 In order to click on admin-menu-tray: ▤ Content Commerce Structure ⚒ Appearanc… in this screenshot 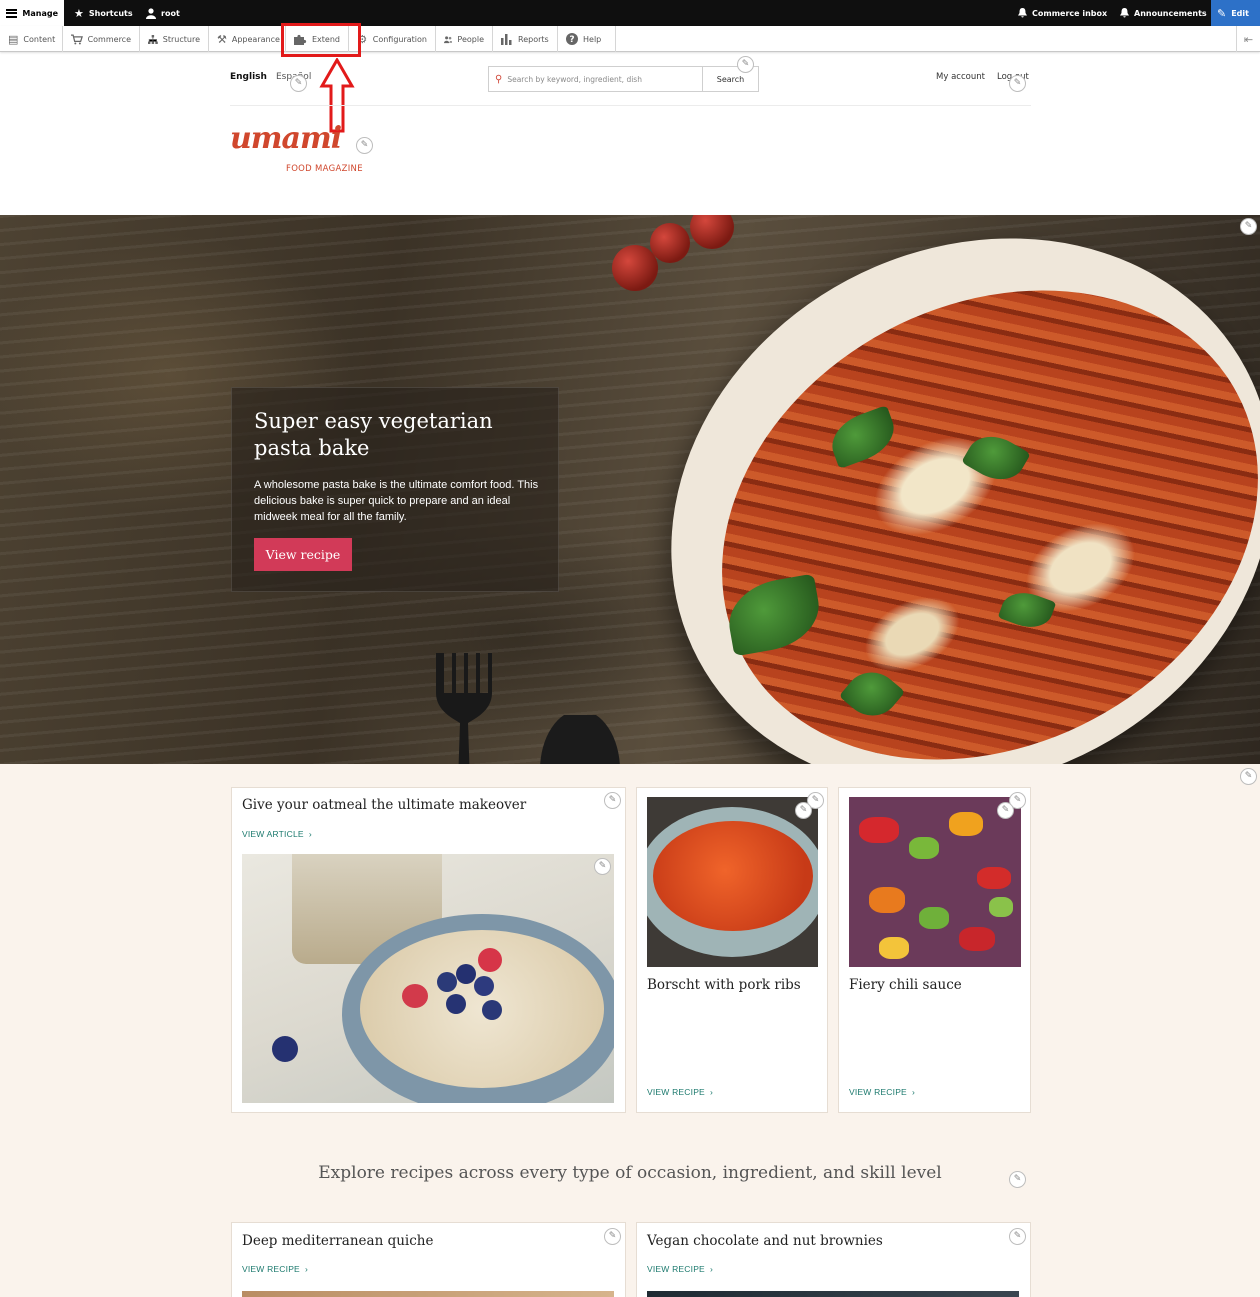, I will do `click(630, 39)`.